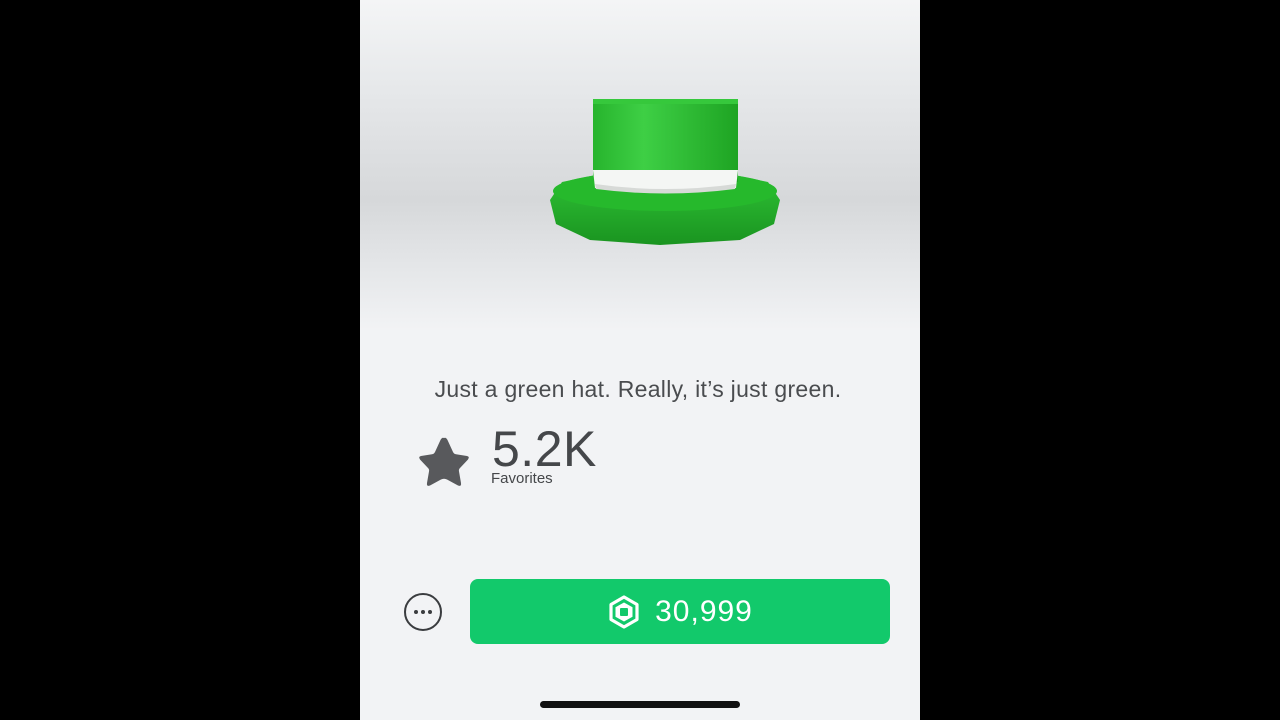  Describe the element at coordinates (665, 172) in the screenshot. I see `green-top-hat-image` at that location.